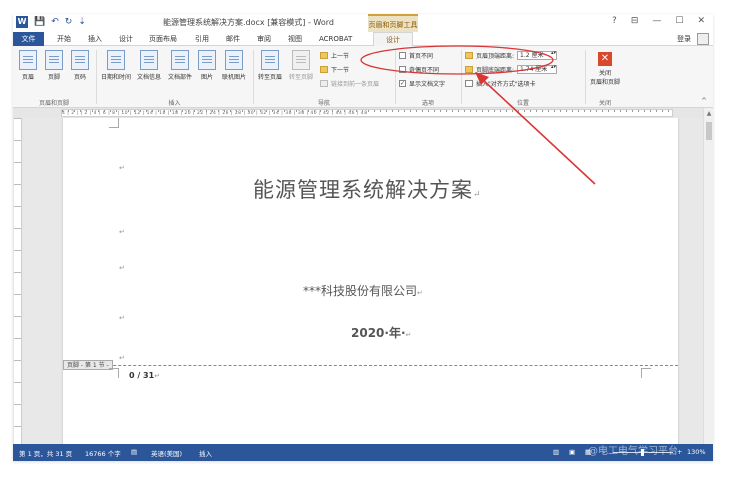 The height and width of the screenshot is (484, 729). What do you see at coordinates (537, 69) in the screenshot?
I see `footer-from-bottom-spinner: 1.74 厘米` at bounding box center [537, 69].